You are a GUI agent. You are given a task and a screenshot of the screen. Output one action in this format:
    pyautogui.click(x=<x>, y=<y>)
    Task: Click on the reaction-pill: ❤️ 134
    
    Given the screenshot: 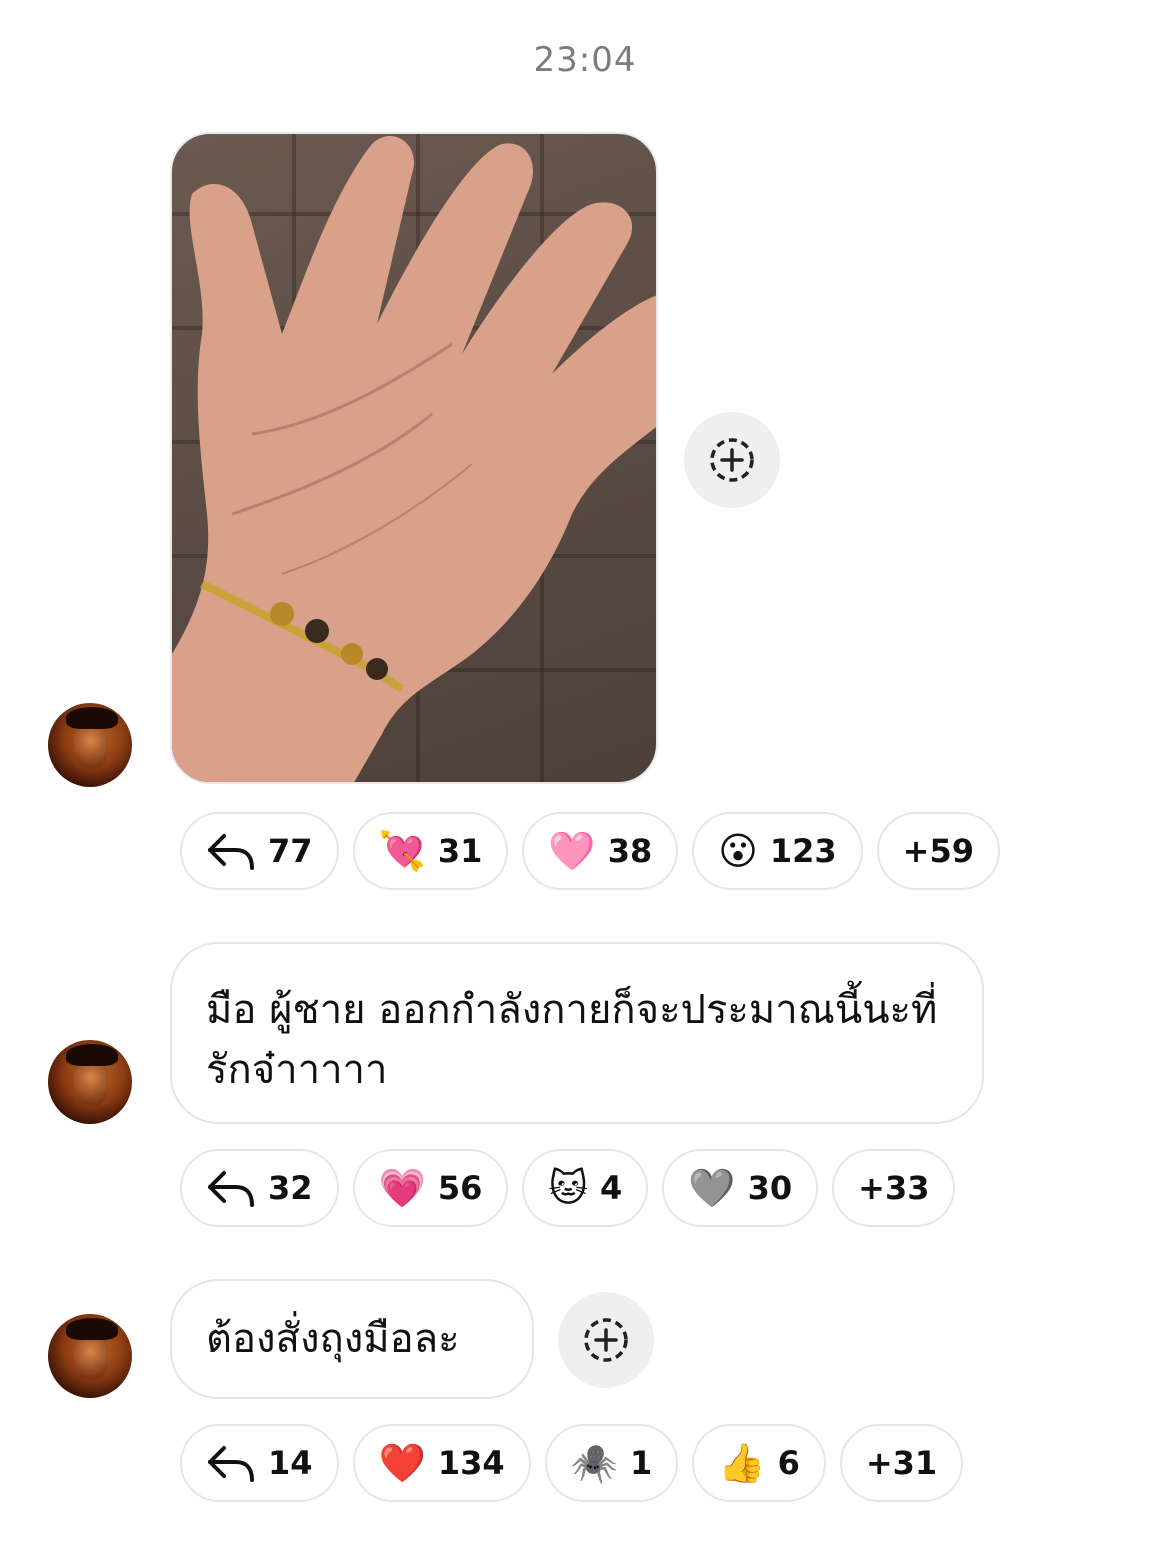 What is the action you would take?
    pyautogui.click(x=441, y=1463)
    